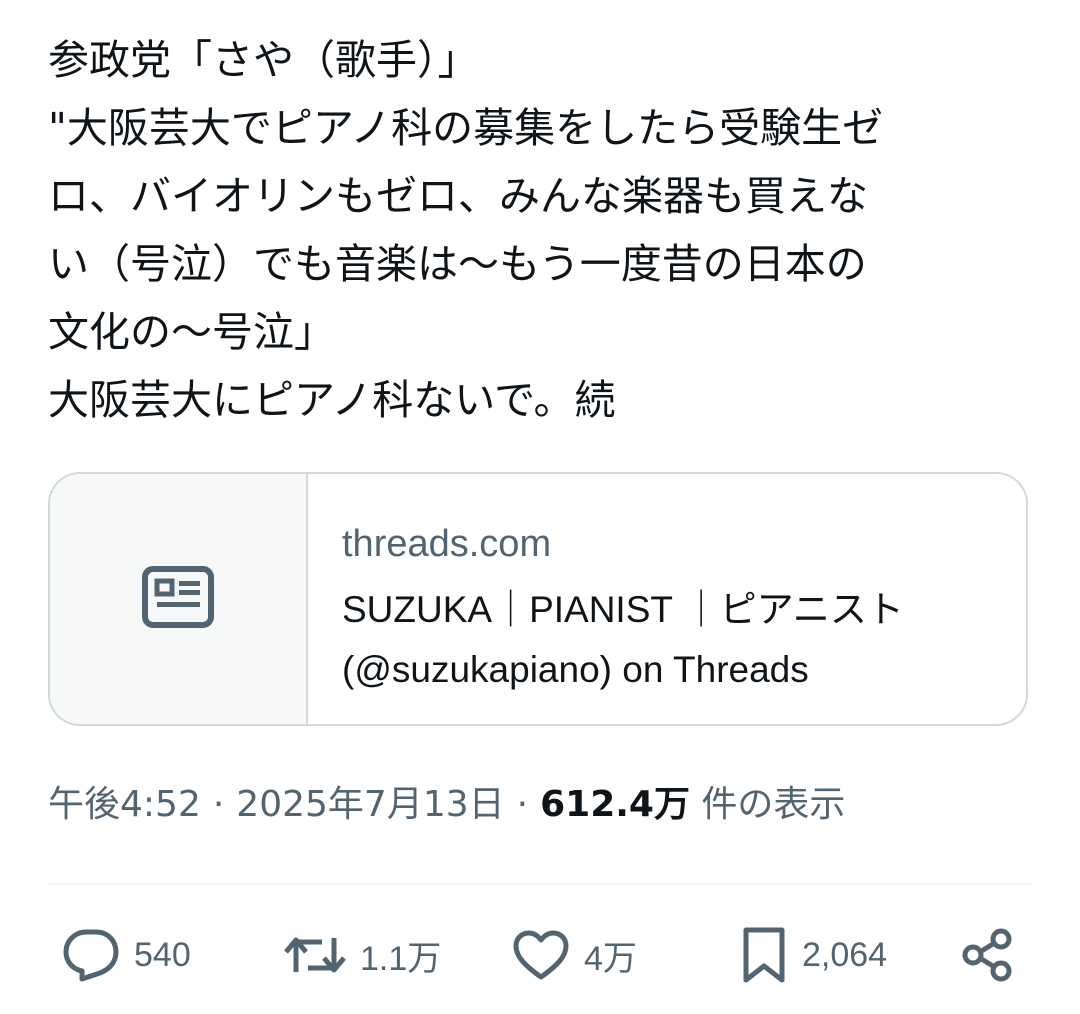  I want to click on views-label: 件の表示, so click(773, 804).